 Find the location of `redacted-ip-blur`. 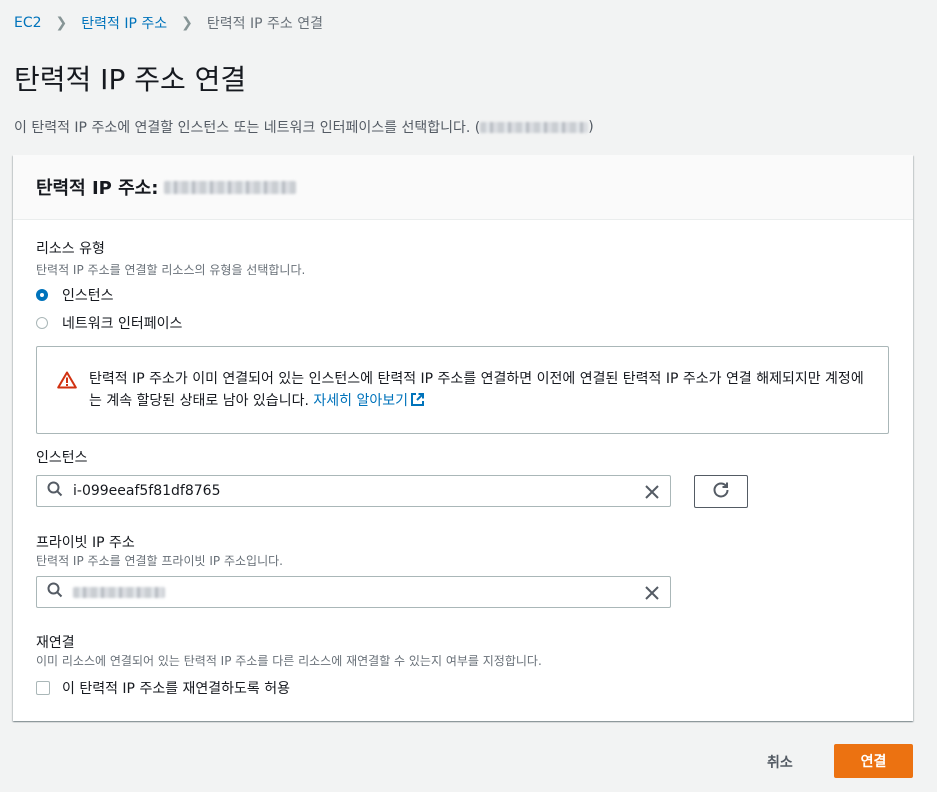

redacted-ip-blur is located at coordinates (534, 127).